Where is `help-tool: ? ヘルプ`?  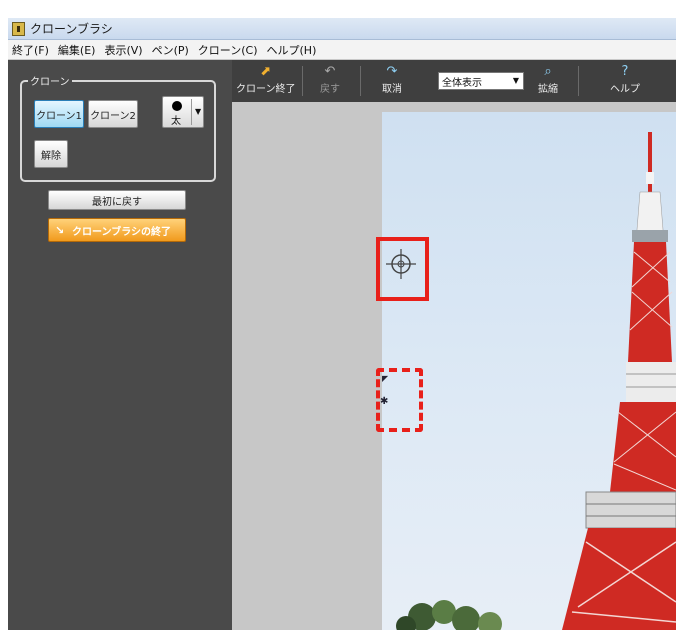 help-tool: ? ヘルプ is located at coordinates (625, 79).